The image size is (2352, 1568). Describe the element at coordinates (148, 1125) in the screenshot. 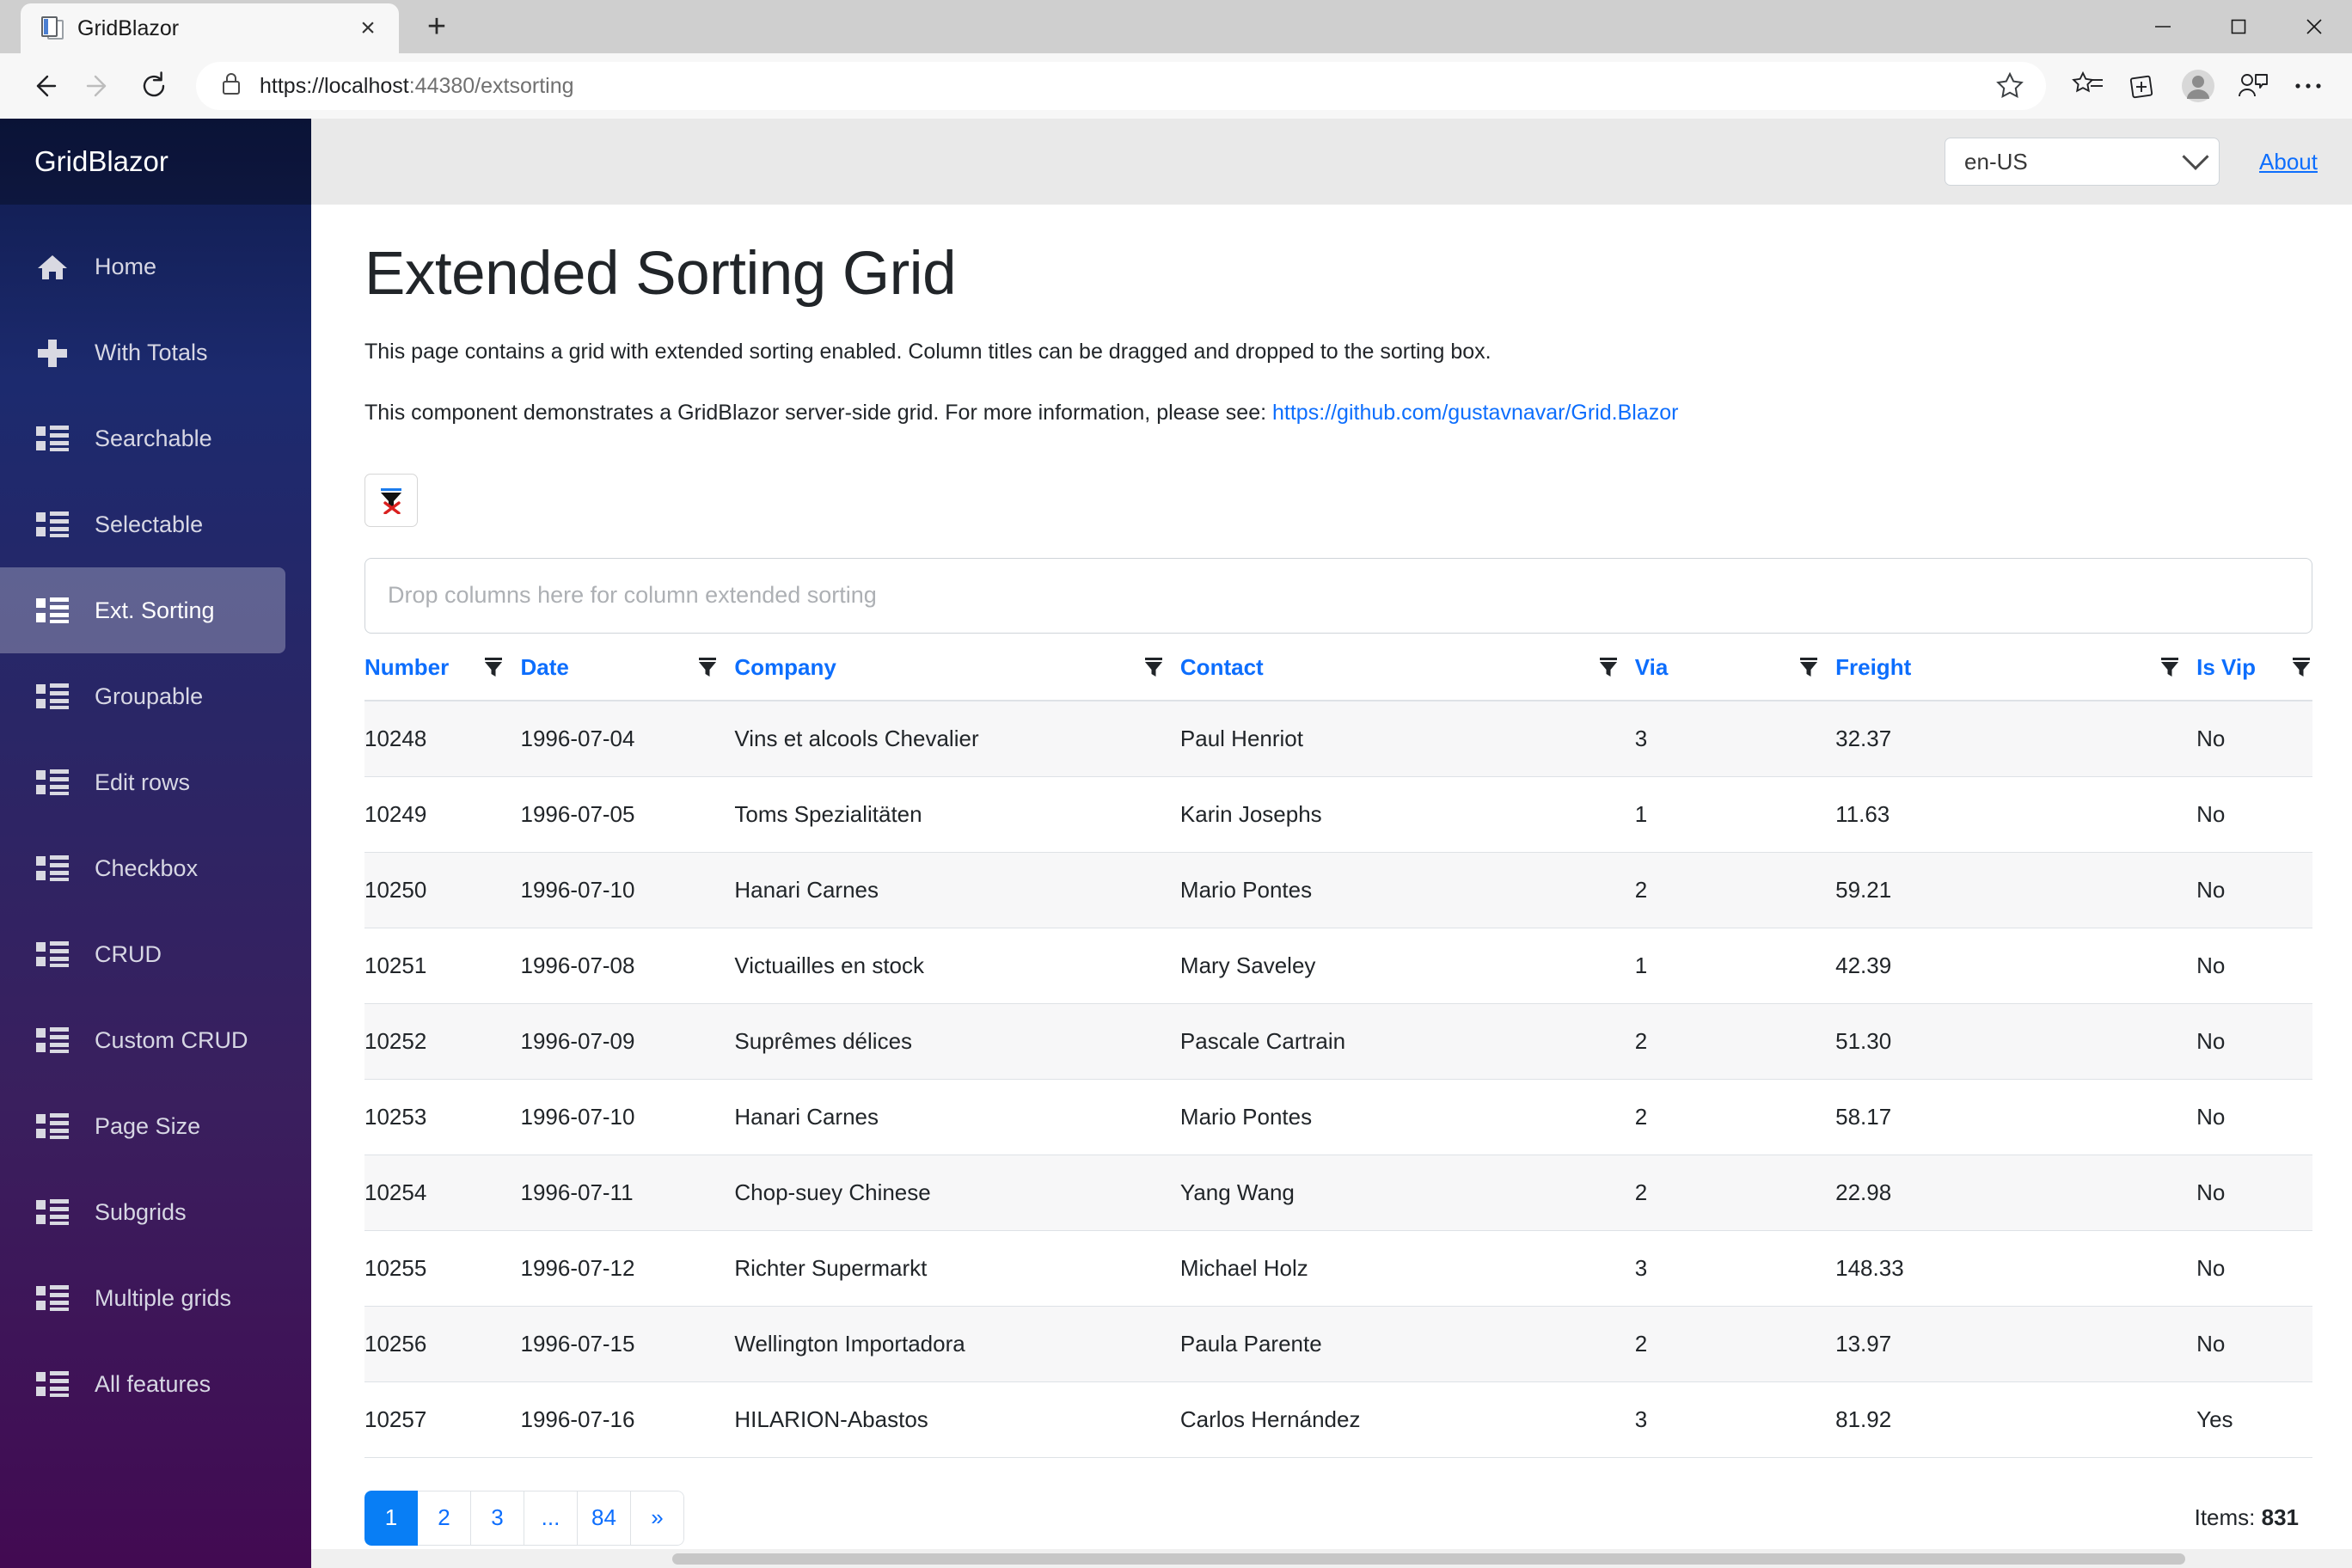

I see `sidebar-item-label: Page Size` at that location.